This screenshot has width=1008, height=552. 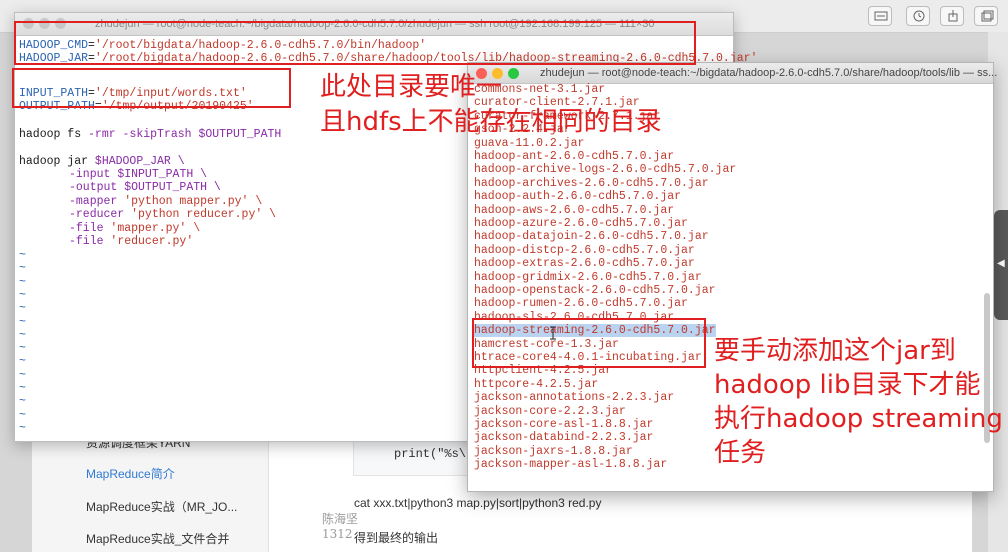 I want to click on highlight-box-streaming-jar, so click(x=589, y=343).